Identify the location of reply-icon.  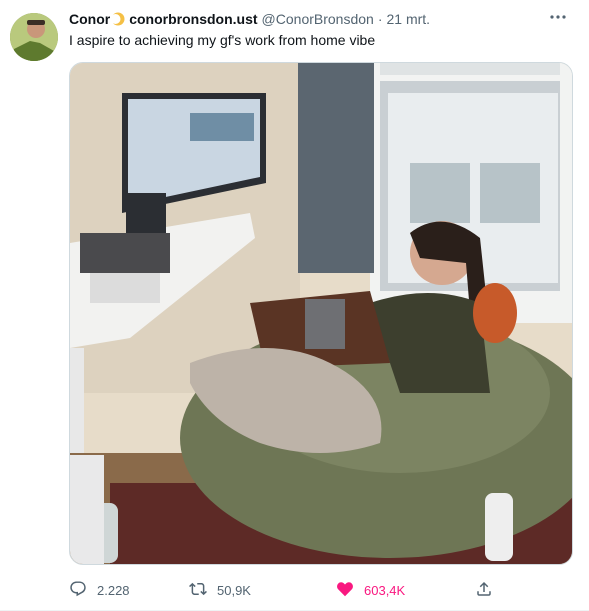
(83, 590).